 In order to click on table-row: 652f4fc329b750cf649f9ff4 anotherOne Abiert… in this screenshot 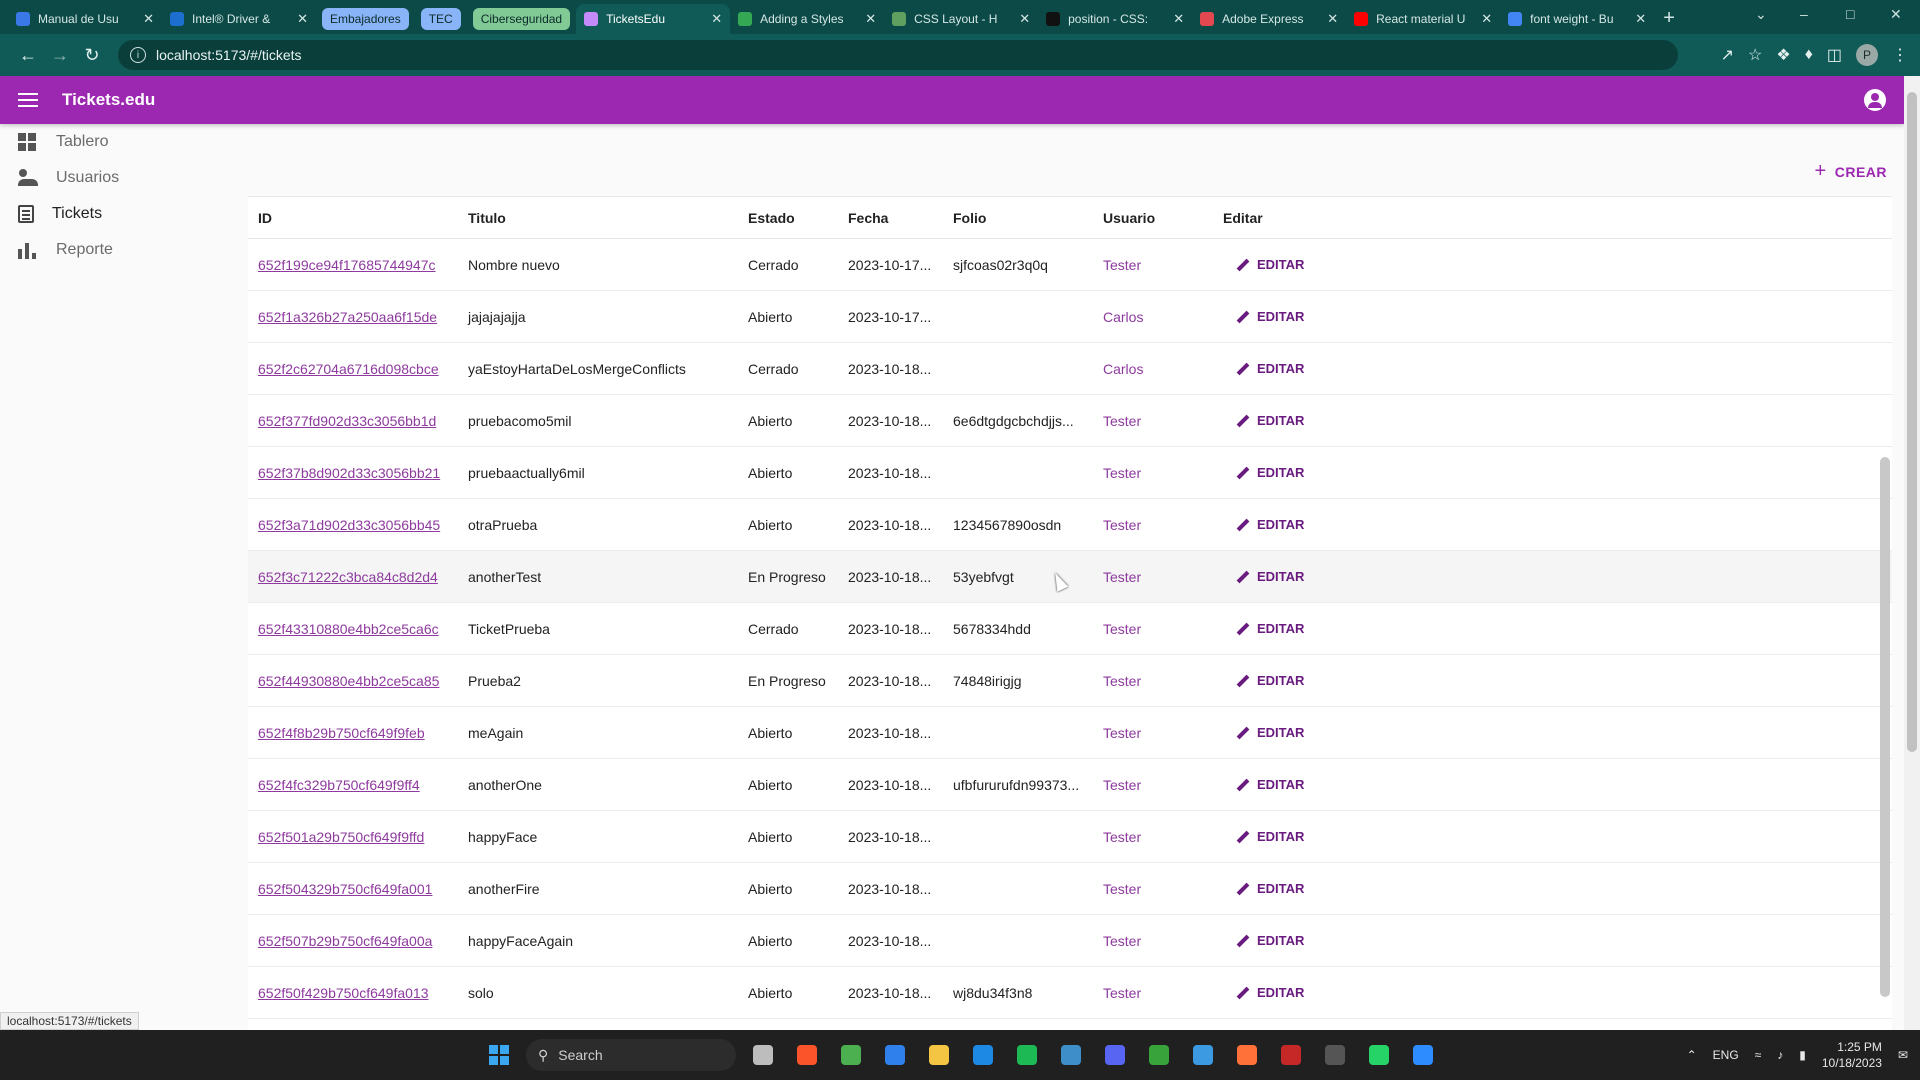, I will do `click(1070, 785)`.